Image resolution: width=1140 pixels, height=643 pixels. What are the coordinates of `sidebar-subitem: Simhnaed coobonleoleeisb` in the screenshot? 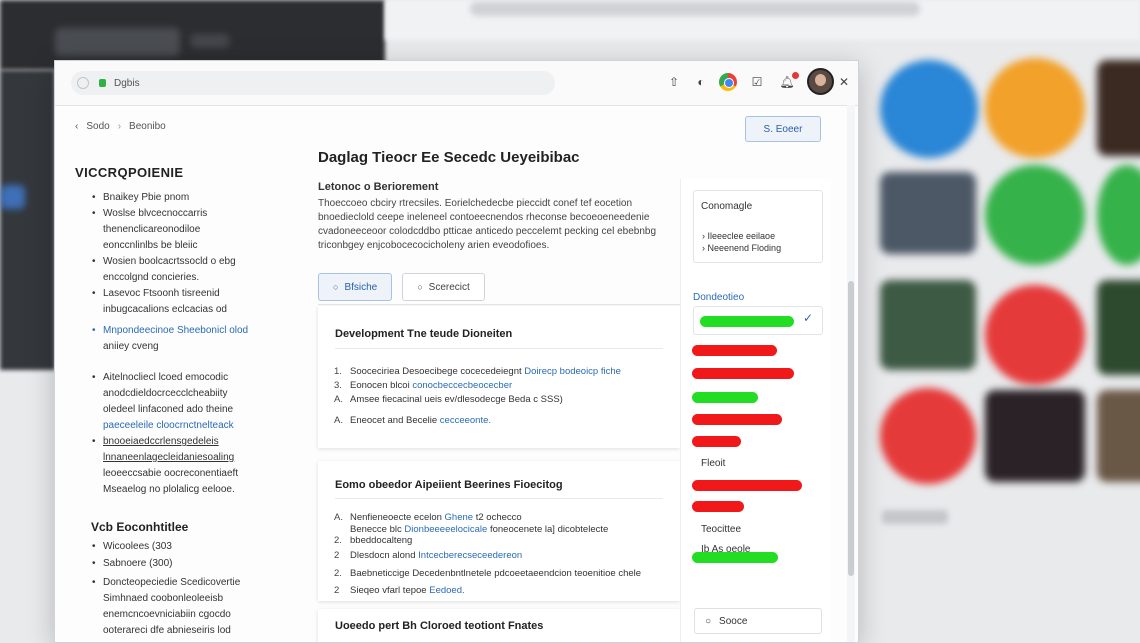 It's located at (188, 598).